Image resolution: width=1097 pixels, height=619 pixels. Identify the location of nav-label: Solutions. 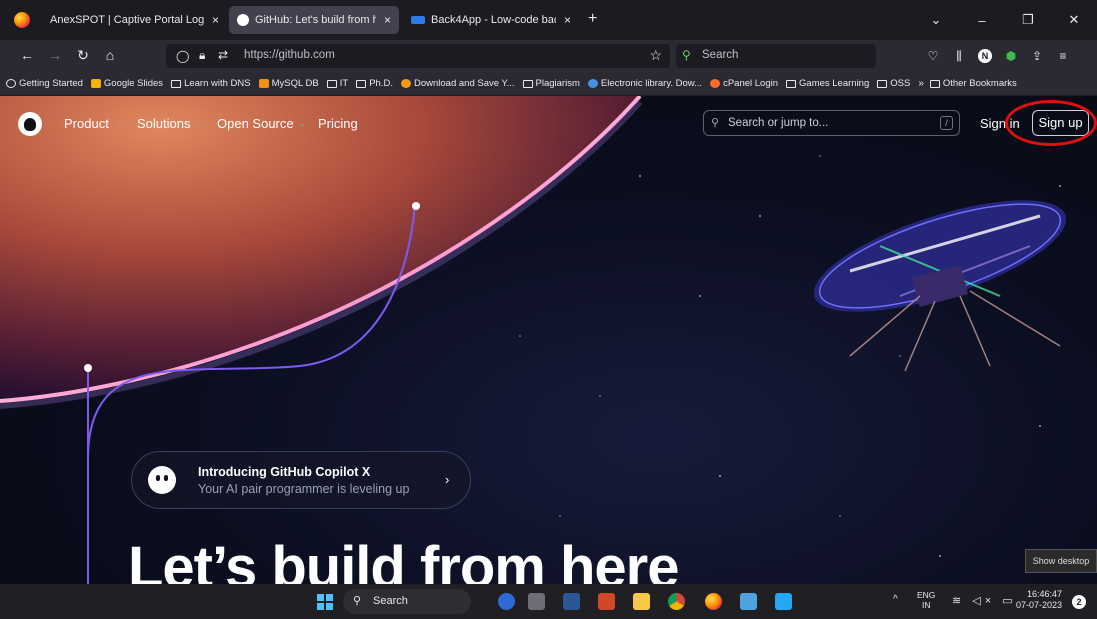
(164, 123).